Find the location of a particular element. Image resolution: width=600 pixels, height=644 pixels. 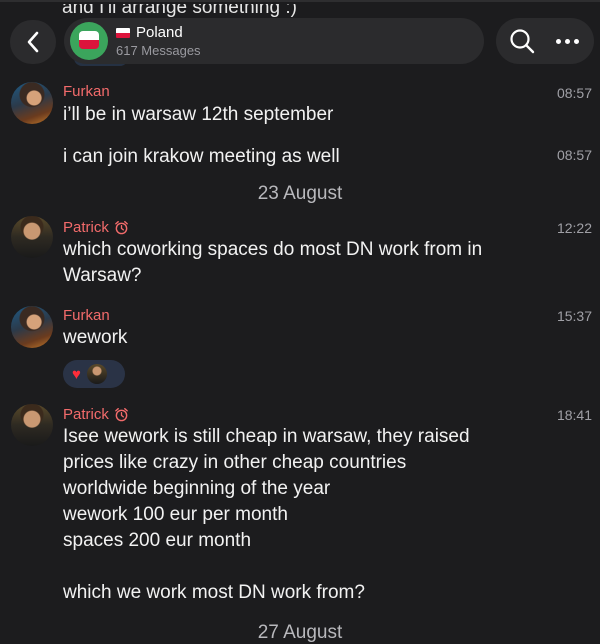

date-separator: 27 August is located at coordinates (300, 632).